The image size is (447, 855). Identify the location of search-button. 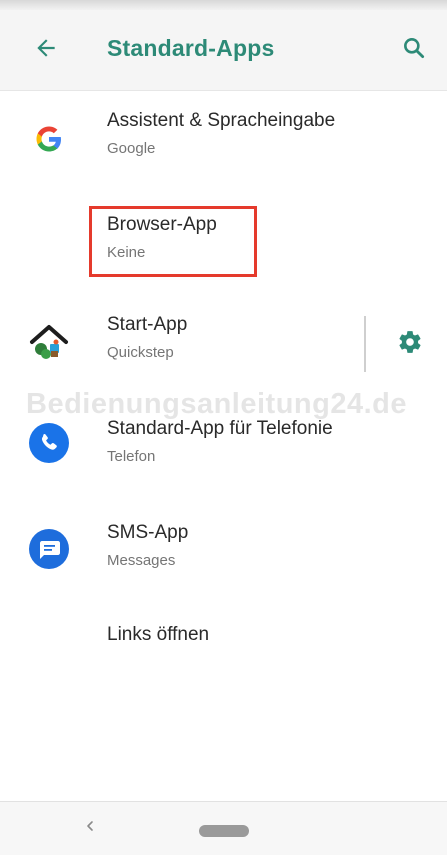
(414, 50).